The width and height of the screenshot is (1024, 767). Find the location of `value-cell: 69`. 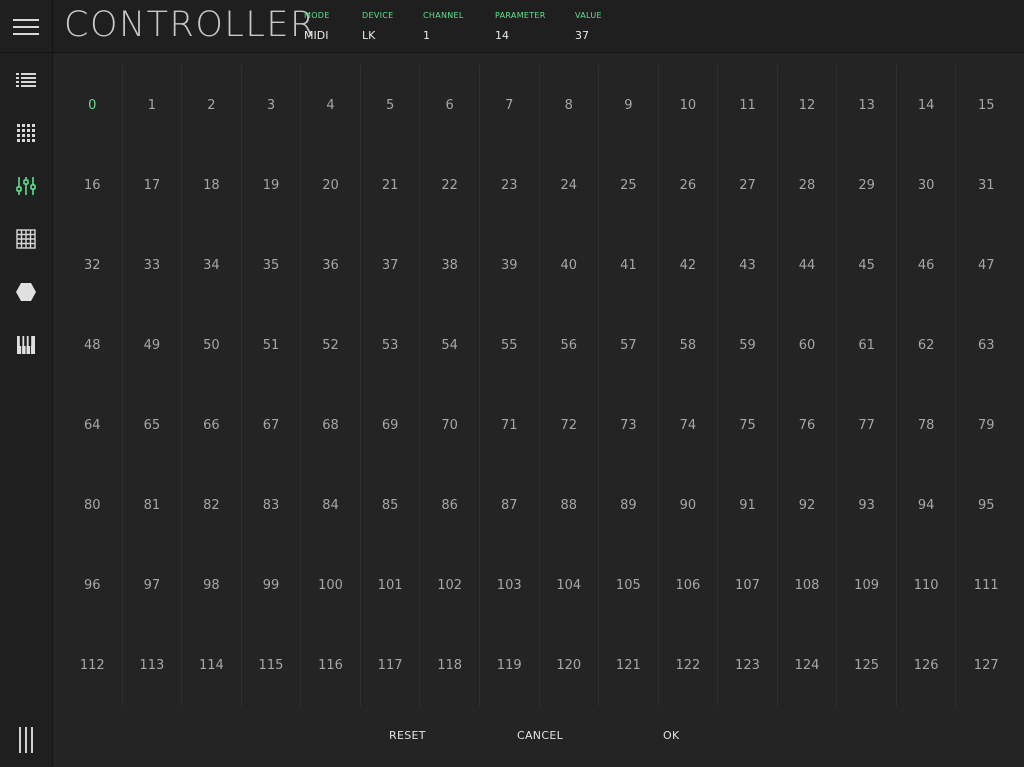

value-cell: 69 is located at coordinates (391, 425).